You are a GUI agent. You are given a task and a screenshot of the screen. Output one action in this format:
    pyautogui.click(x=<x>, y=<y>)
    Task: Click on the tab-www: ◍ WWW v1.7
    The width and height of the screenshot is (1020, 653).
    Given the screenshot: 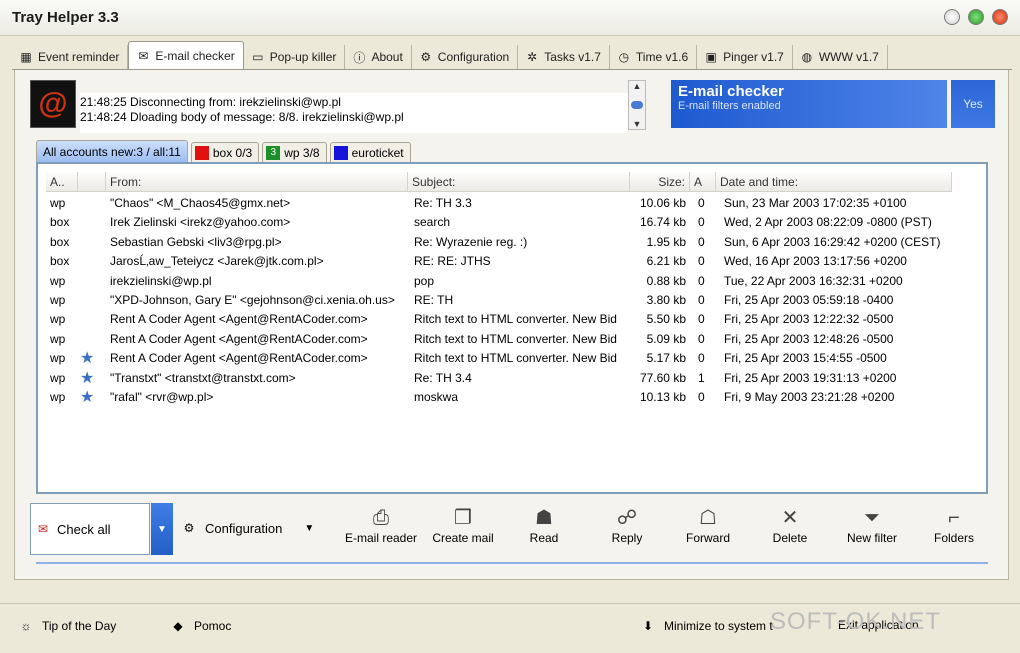 What is the action you would take?
    pyautogui.click(x=840, y=57)
    